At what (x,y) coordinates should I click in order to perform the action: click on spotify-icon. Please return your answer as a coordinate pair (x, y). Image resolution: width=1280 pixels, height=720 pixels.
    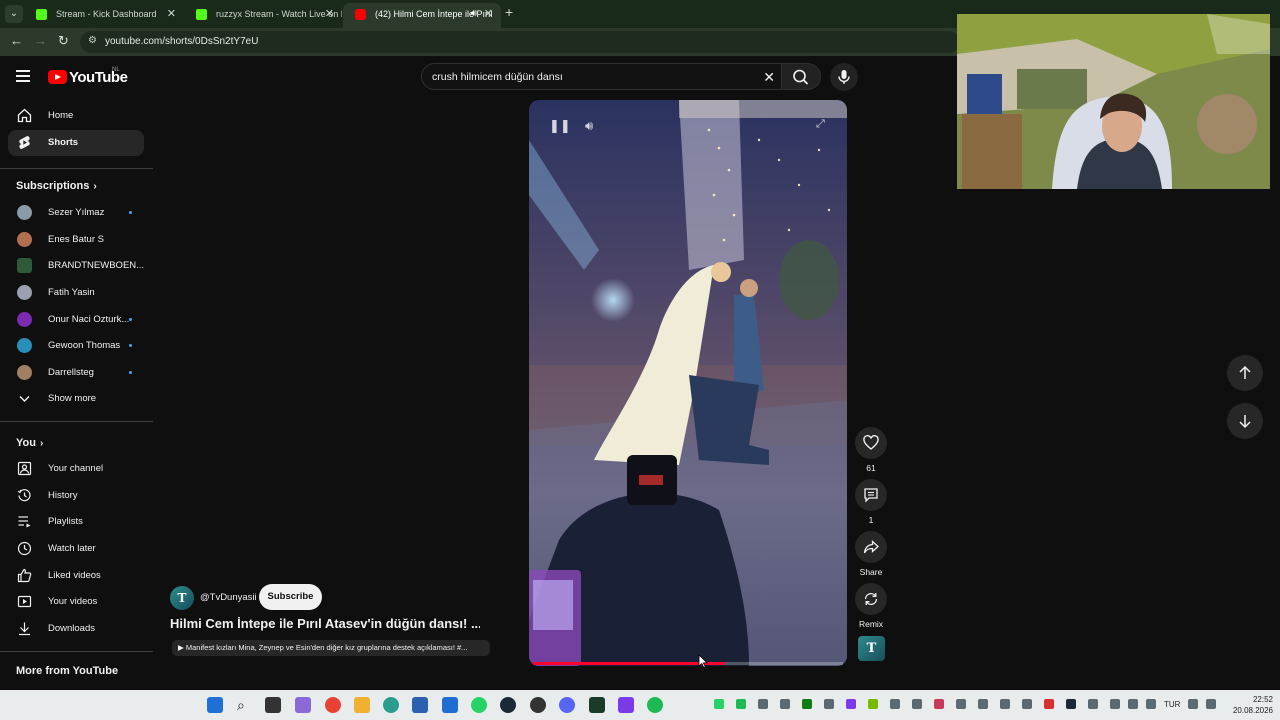
    Looking at the image, I should click on (655, 705).